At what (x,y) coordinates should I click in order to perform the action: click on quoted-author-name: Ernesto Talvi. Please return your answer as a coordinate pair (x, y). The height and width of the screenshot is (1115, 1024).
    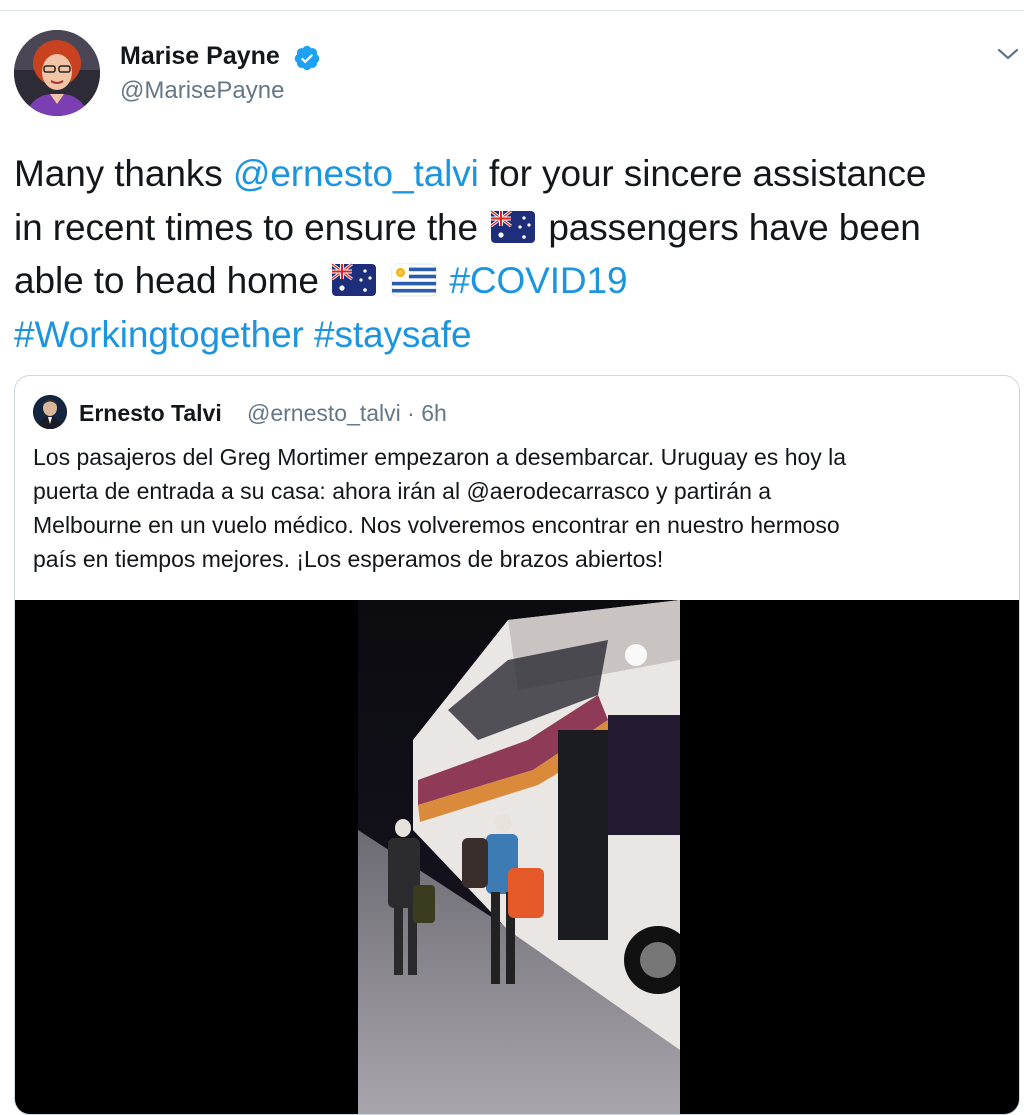
    Looking at the image, I should click on (150, 413).